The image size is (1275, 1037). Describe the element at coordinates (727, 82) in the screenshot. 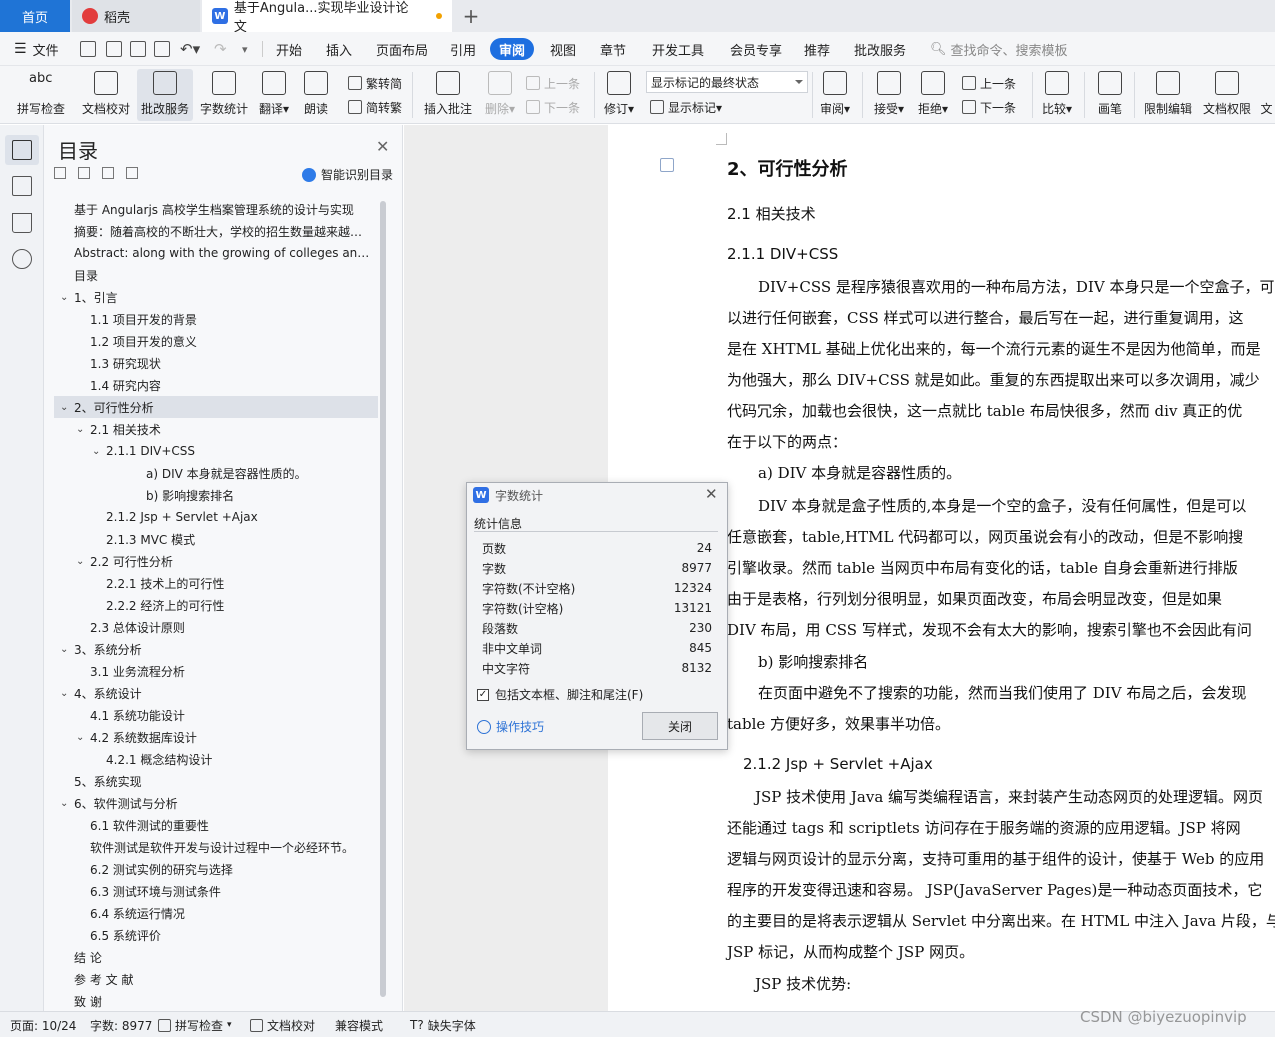

I see `markup-mode-select: 显示标记的最终状态` at that location.